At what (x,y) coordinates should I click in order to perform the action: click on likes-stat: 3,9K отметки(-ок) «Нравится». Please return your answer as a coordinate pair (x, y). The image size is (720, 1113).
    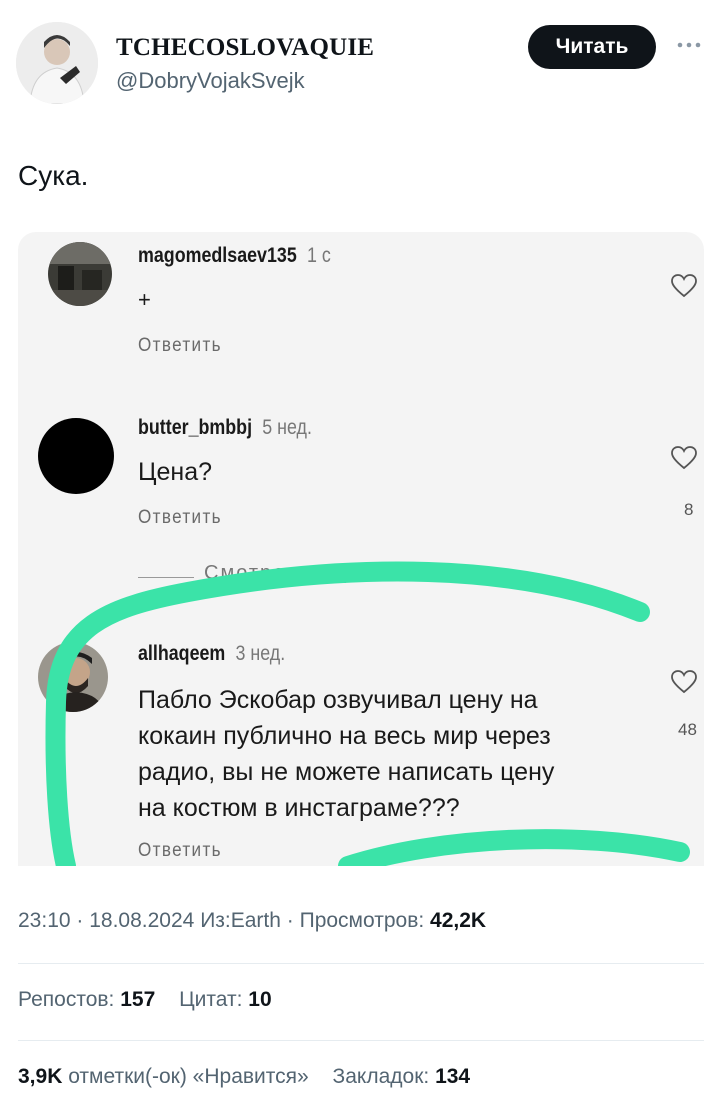
    Looking at the image, I should click on (166, 1076).